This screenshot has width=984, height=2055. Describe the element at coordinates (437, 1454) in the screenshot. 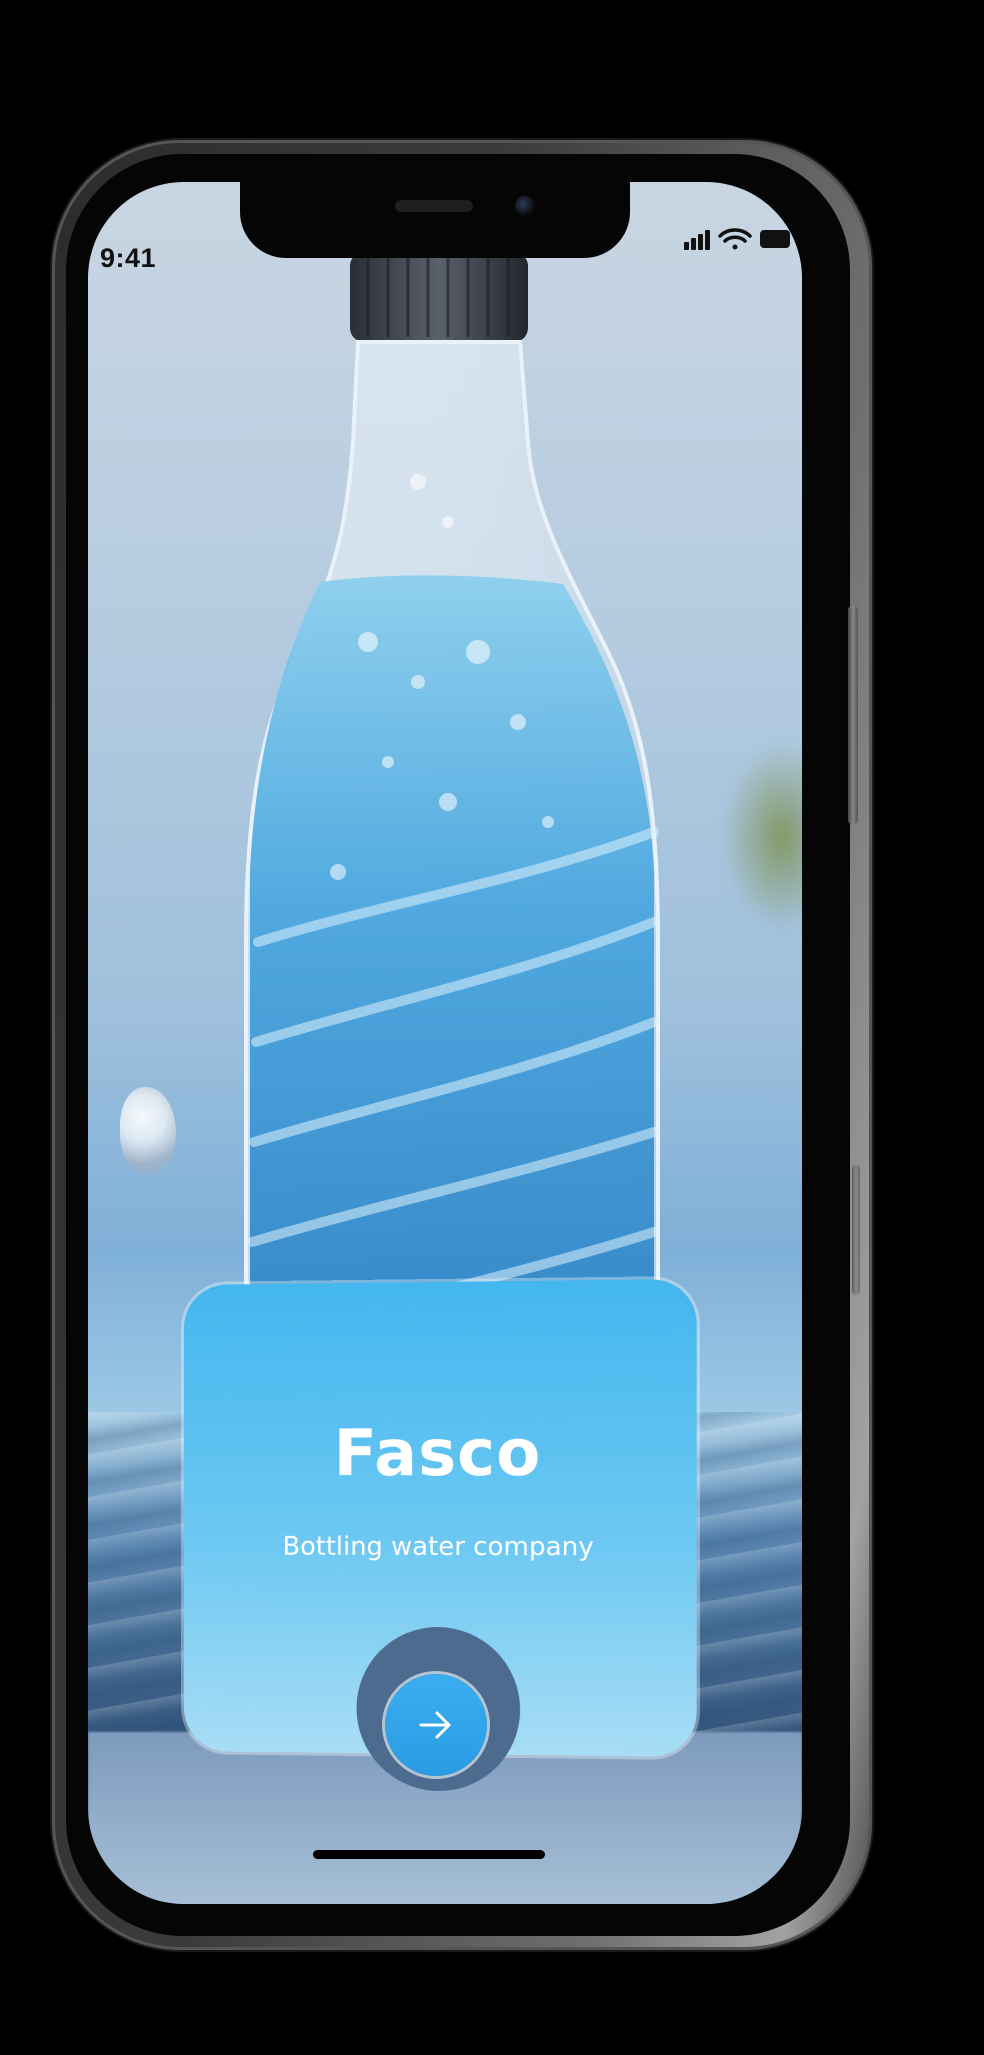

I see `brand-title: Fasco` at that location.